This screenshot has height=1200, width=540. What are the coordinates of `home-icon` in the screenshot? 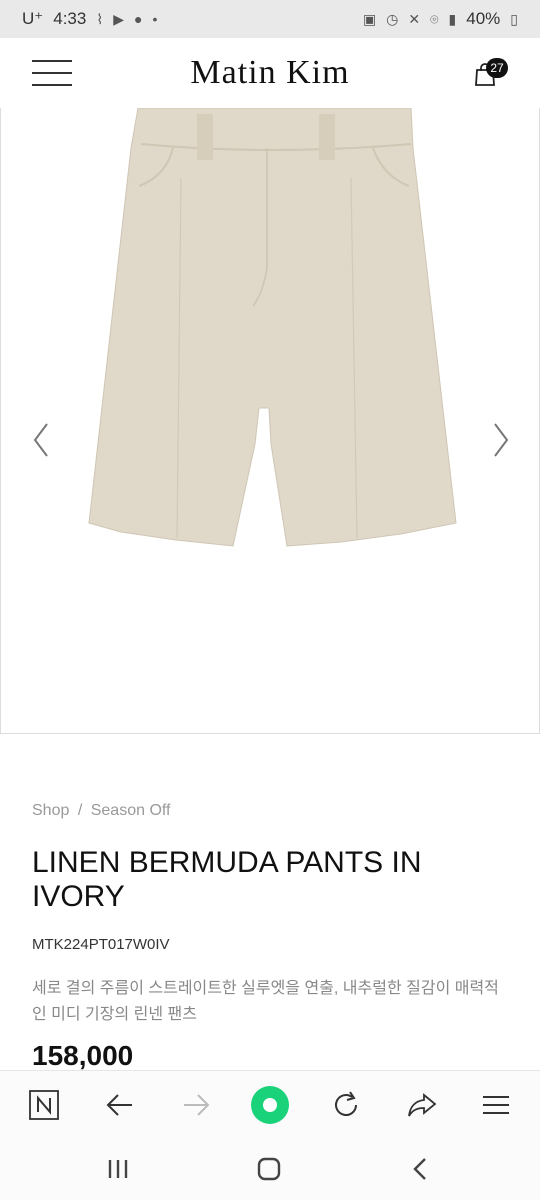 It's located at (269, 1169).